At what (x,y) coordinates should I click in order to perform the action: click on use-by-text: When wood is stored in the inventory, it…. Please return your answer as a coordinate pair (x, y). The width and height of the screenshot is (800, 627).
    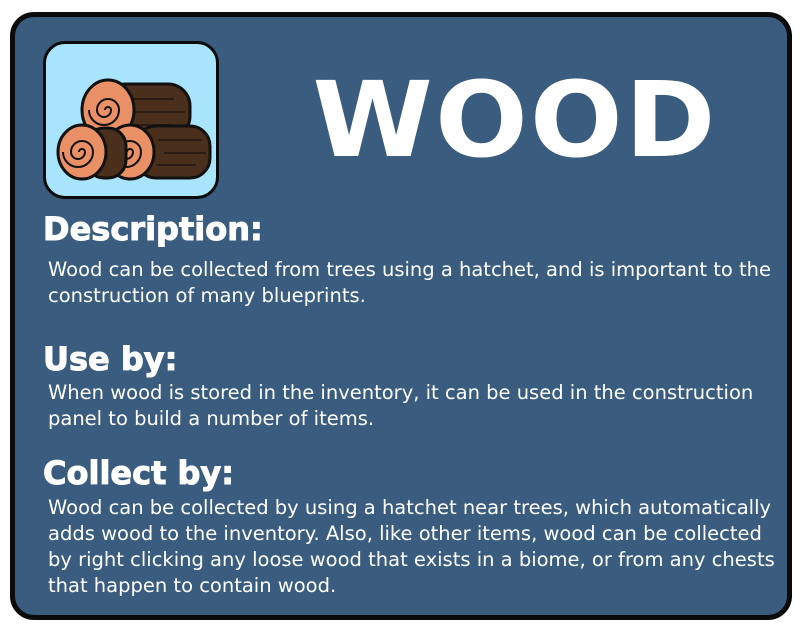
    Looking at the image, I should click on (401, 405).